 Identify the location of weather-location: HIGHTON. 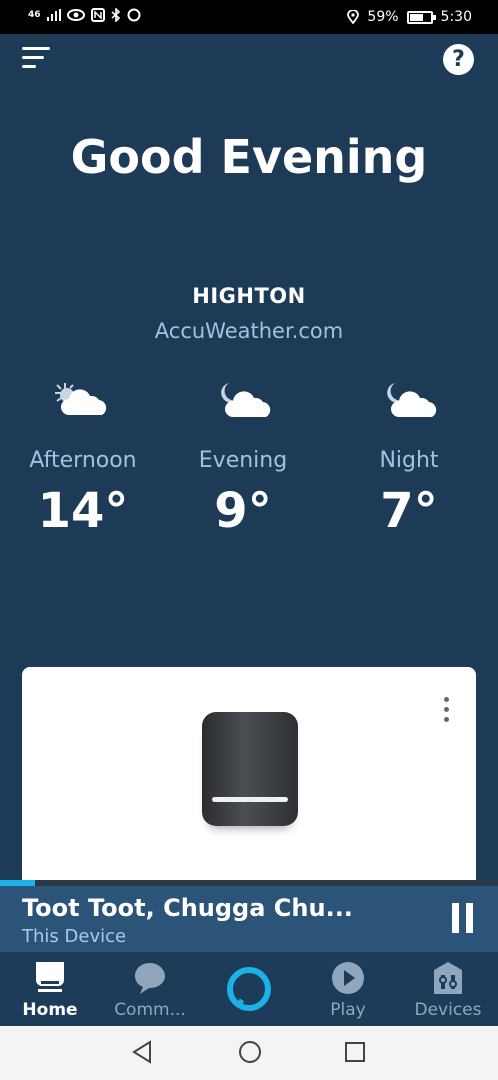
(249, 296).